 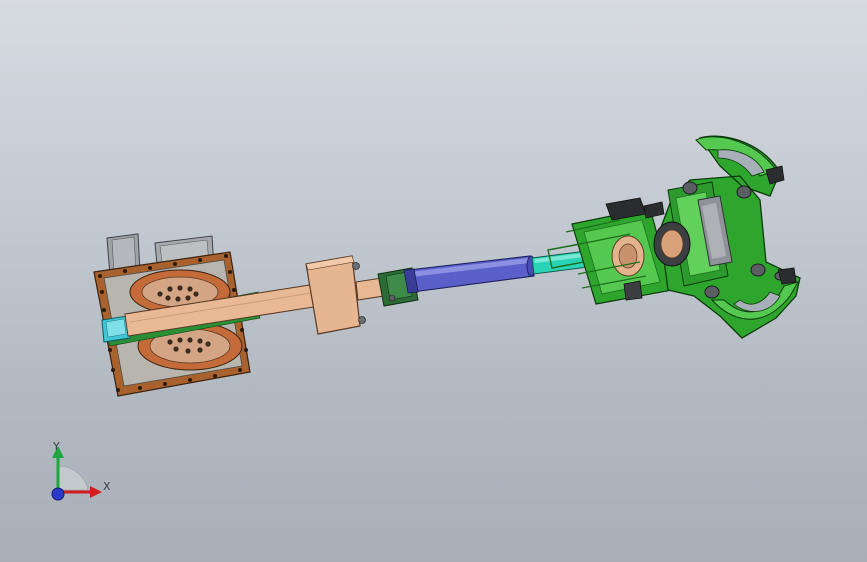 What do you see at coordinates (492, 275) in the screenshot?
I see `upper-arm` at bounding box center [492, 275].